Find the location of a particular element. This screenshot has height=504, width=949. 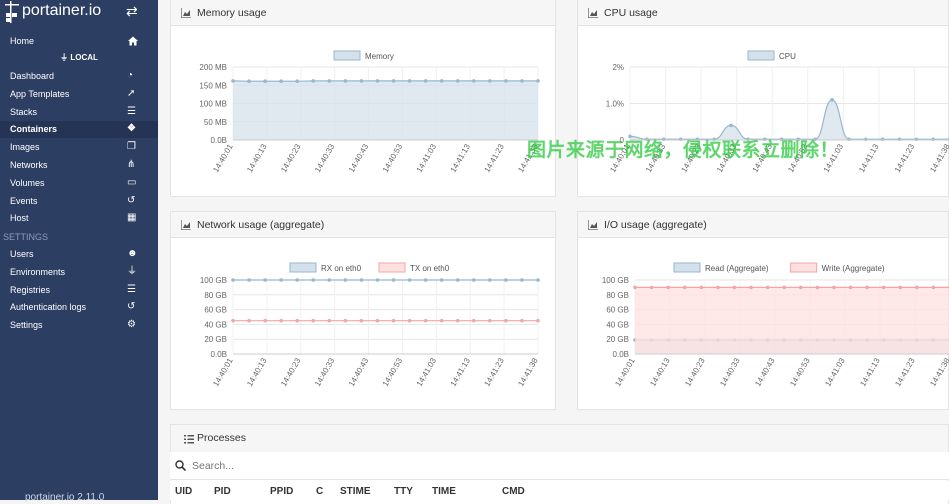

sidebar-footer: portainer.io 2.11.0 is located at coordinates (64, 497).